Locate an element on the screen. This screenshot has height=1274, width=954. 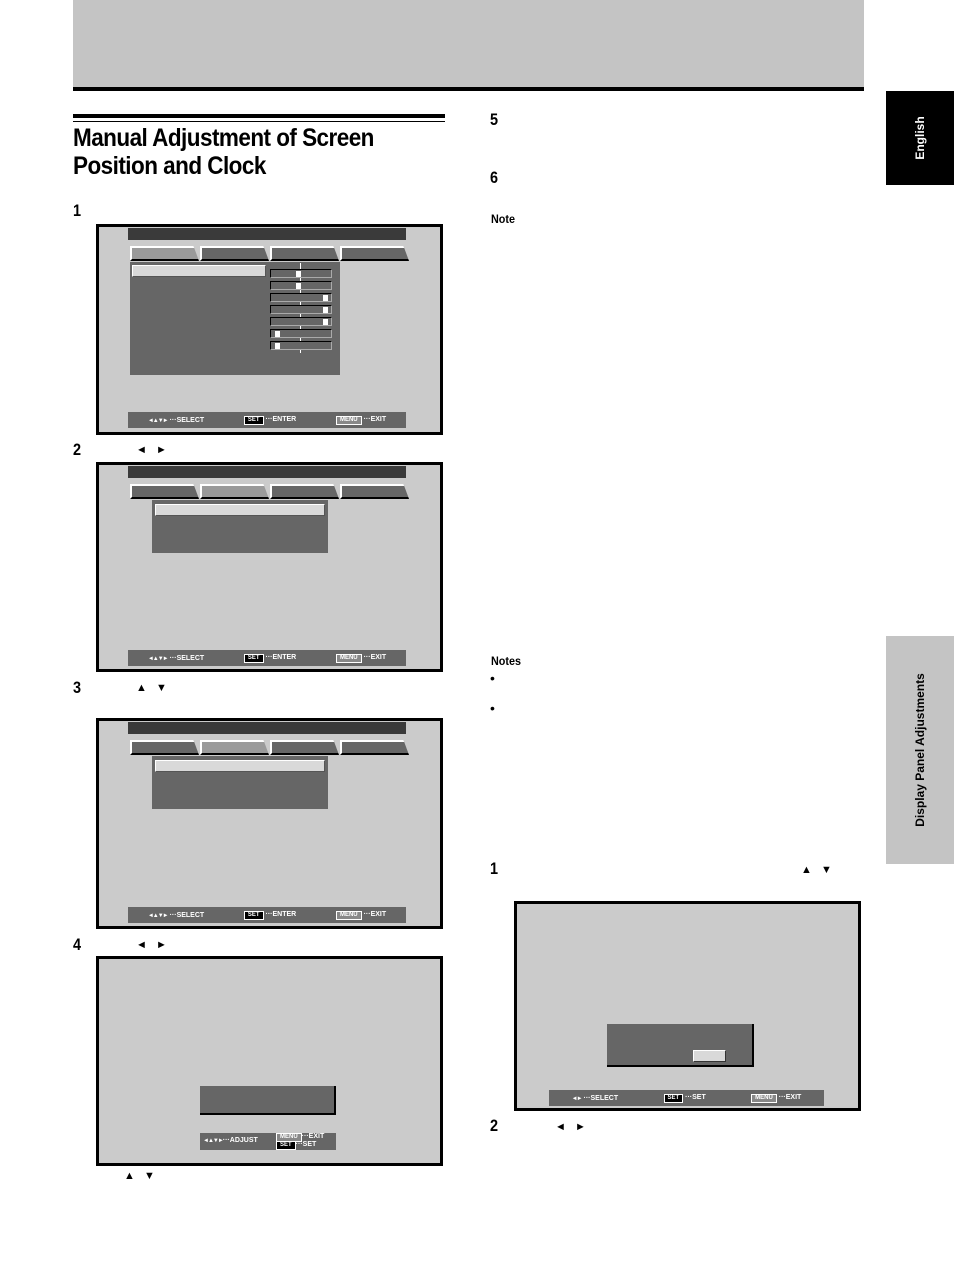
page-title-line2: Position and Clock is located at coordinates (169, 166).